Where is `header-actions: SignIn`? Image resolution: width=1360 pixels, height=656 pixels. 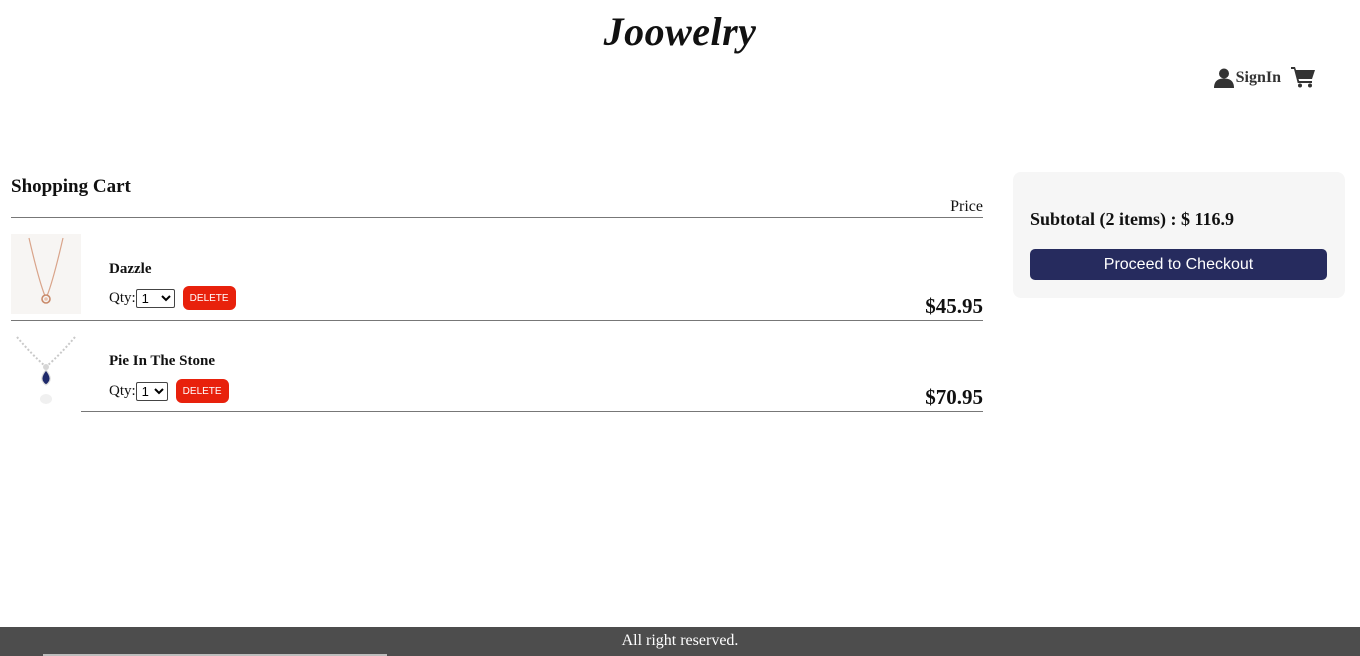 header-actions: SignIn is located at coordinates (1264, 77).